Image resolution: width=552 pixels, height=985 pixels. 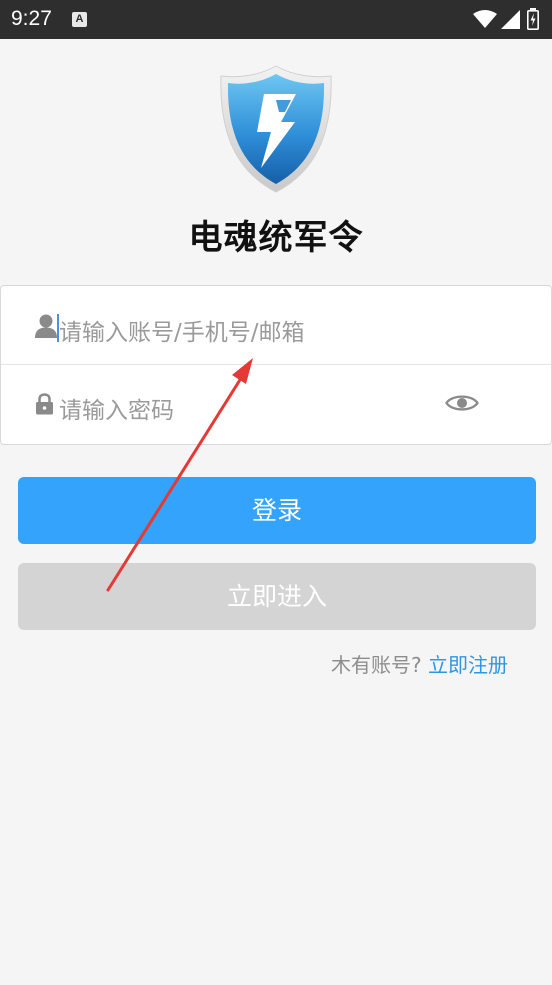 What do you see at coordinates (276, 238) in the screenshot?
I see `app-title: 电魂统军令` at bounding box center [276, 238].